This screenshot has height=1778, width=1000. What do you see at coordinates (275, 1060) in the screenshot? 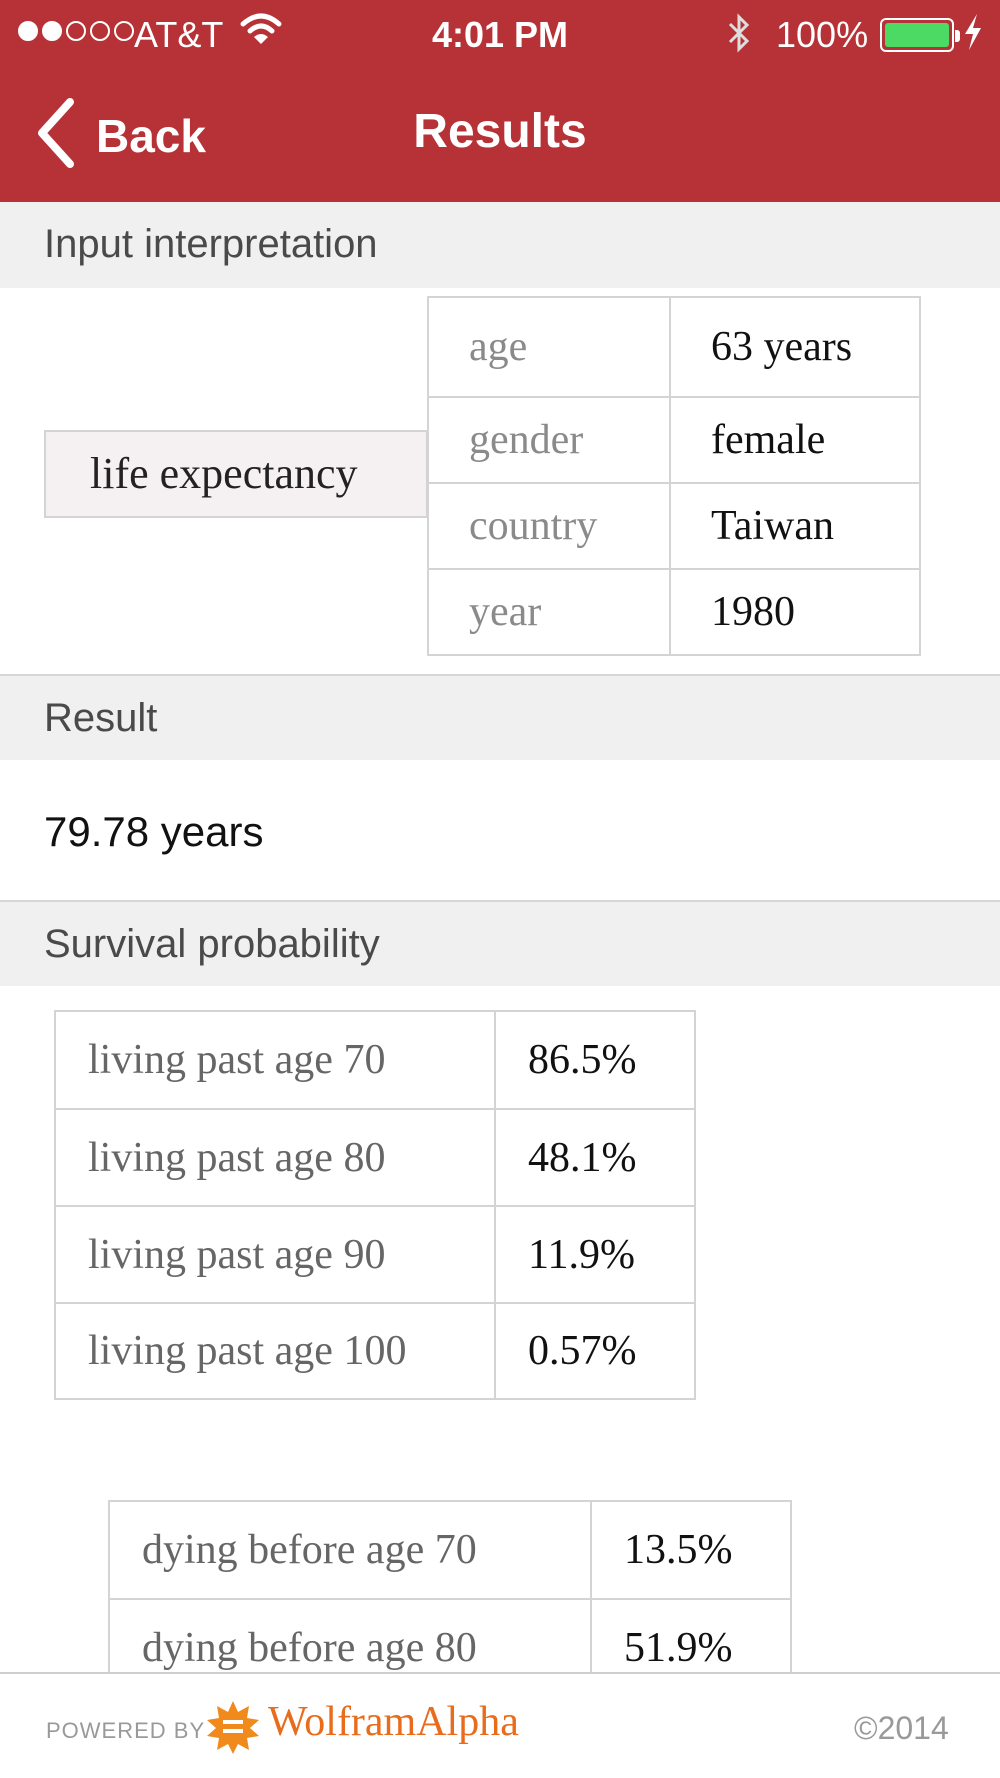
I see `probability-label: living past age 70` at bounding box center [275, 1060].